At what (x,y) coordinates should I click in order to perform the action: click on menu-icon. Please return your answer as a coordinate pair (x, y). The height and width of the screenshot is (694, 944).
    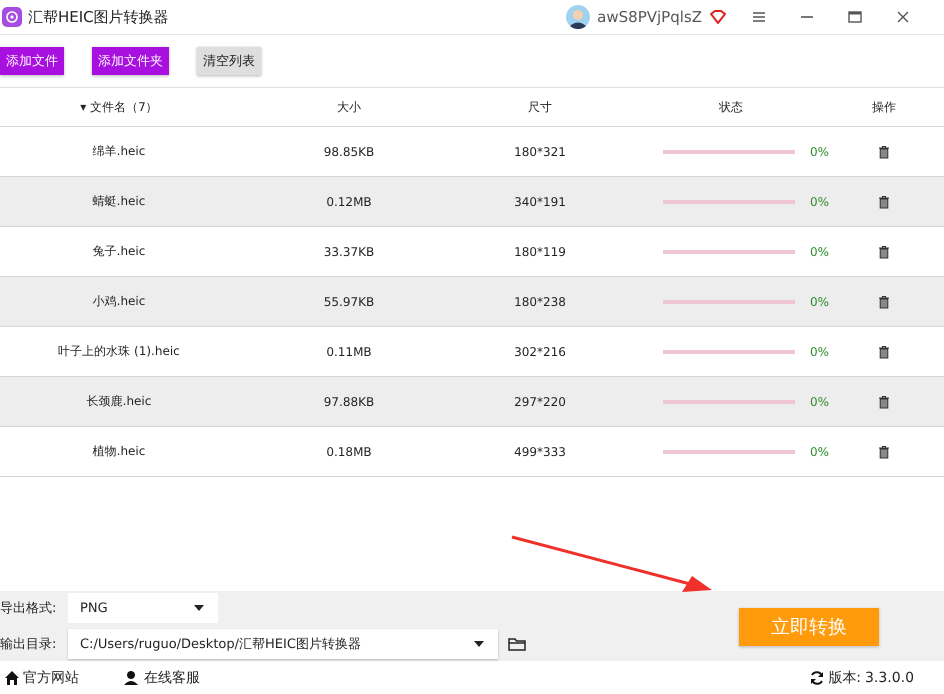
    Looking at the image, I should click on (759, 17).